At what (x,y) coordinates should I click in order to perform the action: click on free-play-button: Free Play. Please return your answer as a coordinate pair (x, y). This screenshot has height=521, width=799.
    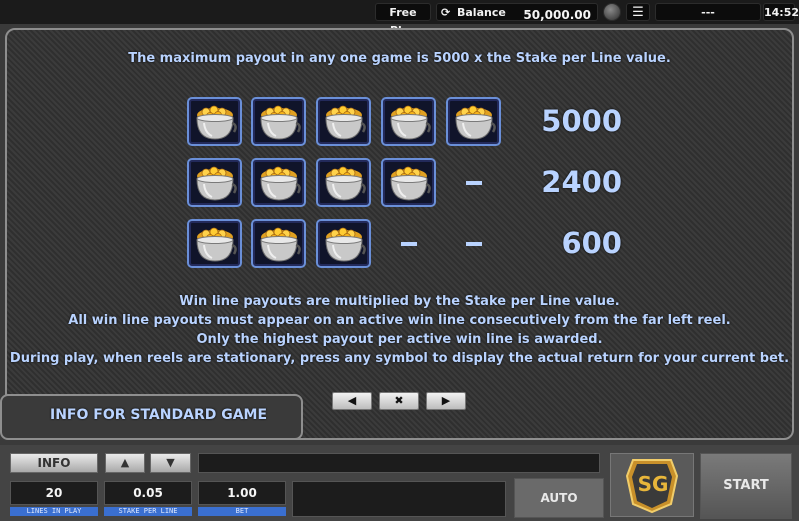
    Looking at the image, I should click on (403, 20).